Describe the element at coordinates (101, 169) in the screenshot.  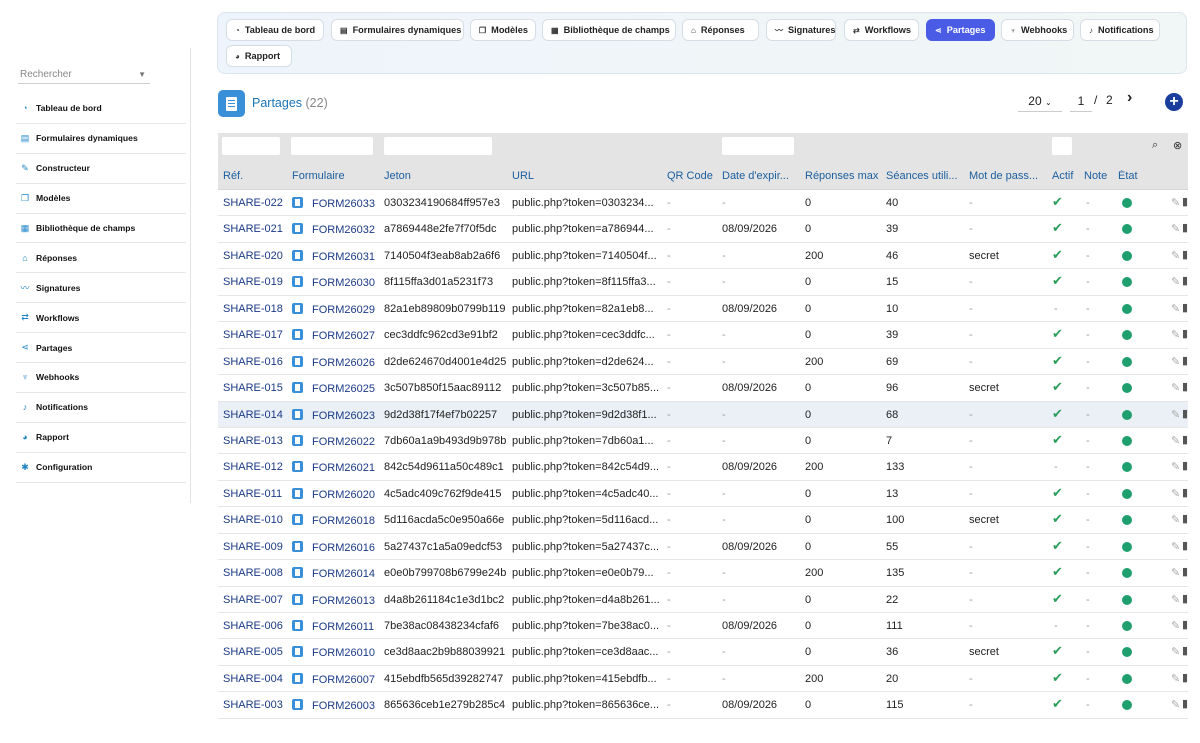
I see `sidebar-item: ✎ Constructeur` at that location.